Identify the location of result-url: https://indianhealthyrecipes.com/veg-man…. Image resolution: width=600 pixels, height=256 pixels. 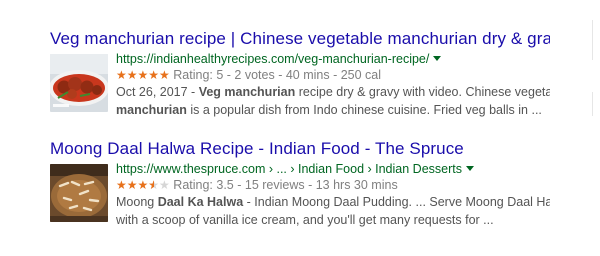
(333, 59).